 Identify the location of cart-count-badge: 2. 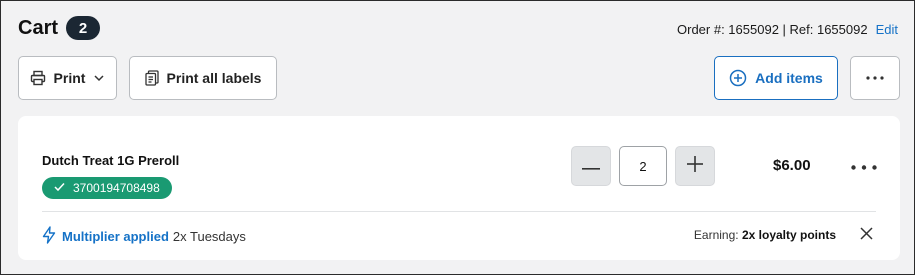
(83, 28).